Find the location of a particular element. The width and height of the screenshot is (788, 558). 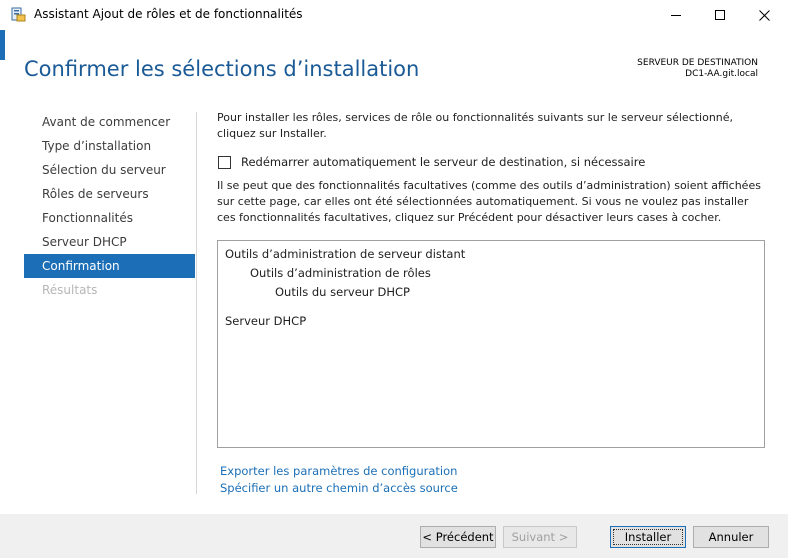

close-icon is located at coordinates (764, 15).